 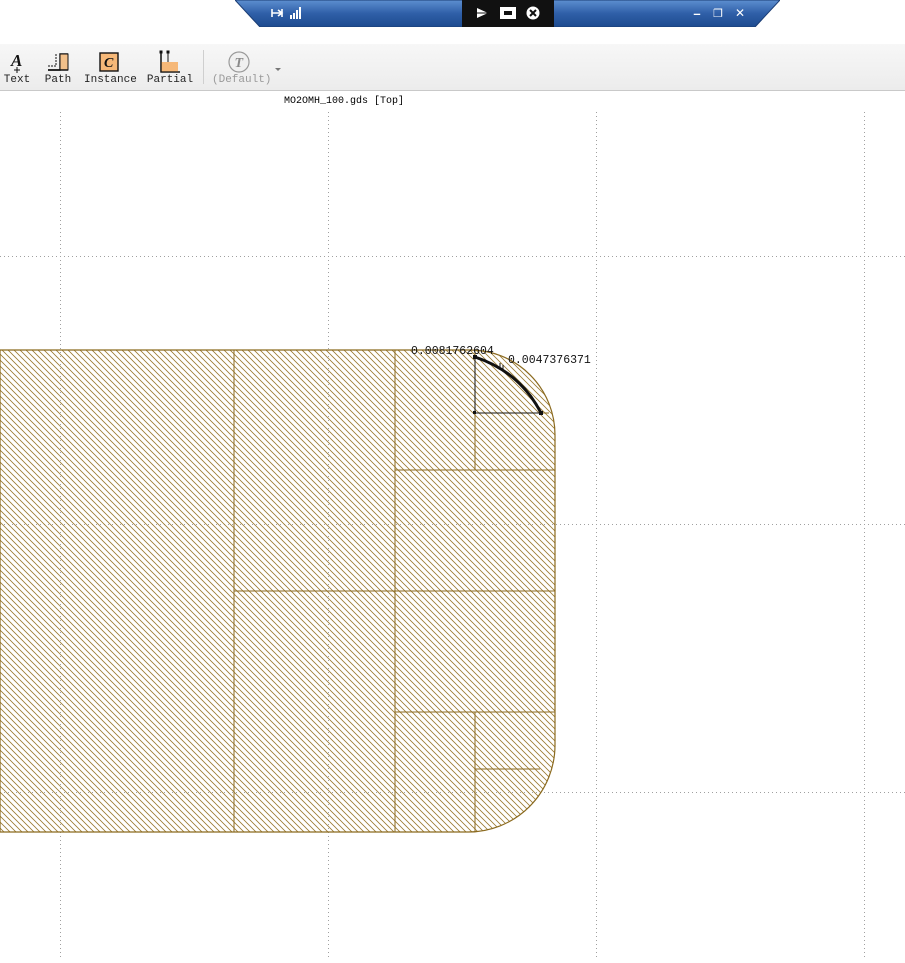 I want to click on svg-text: T, so click(x=240, y=63).